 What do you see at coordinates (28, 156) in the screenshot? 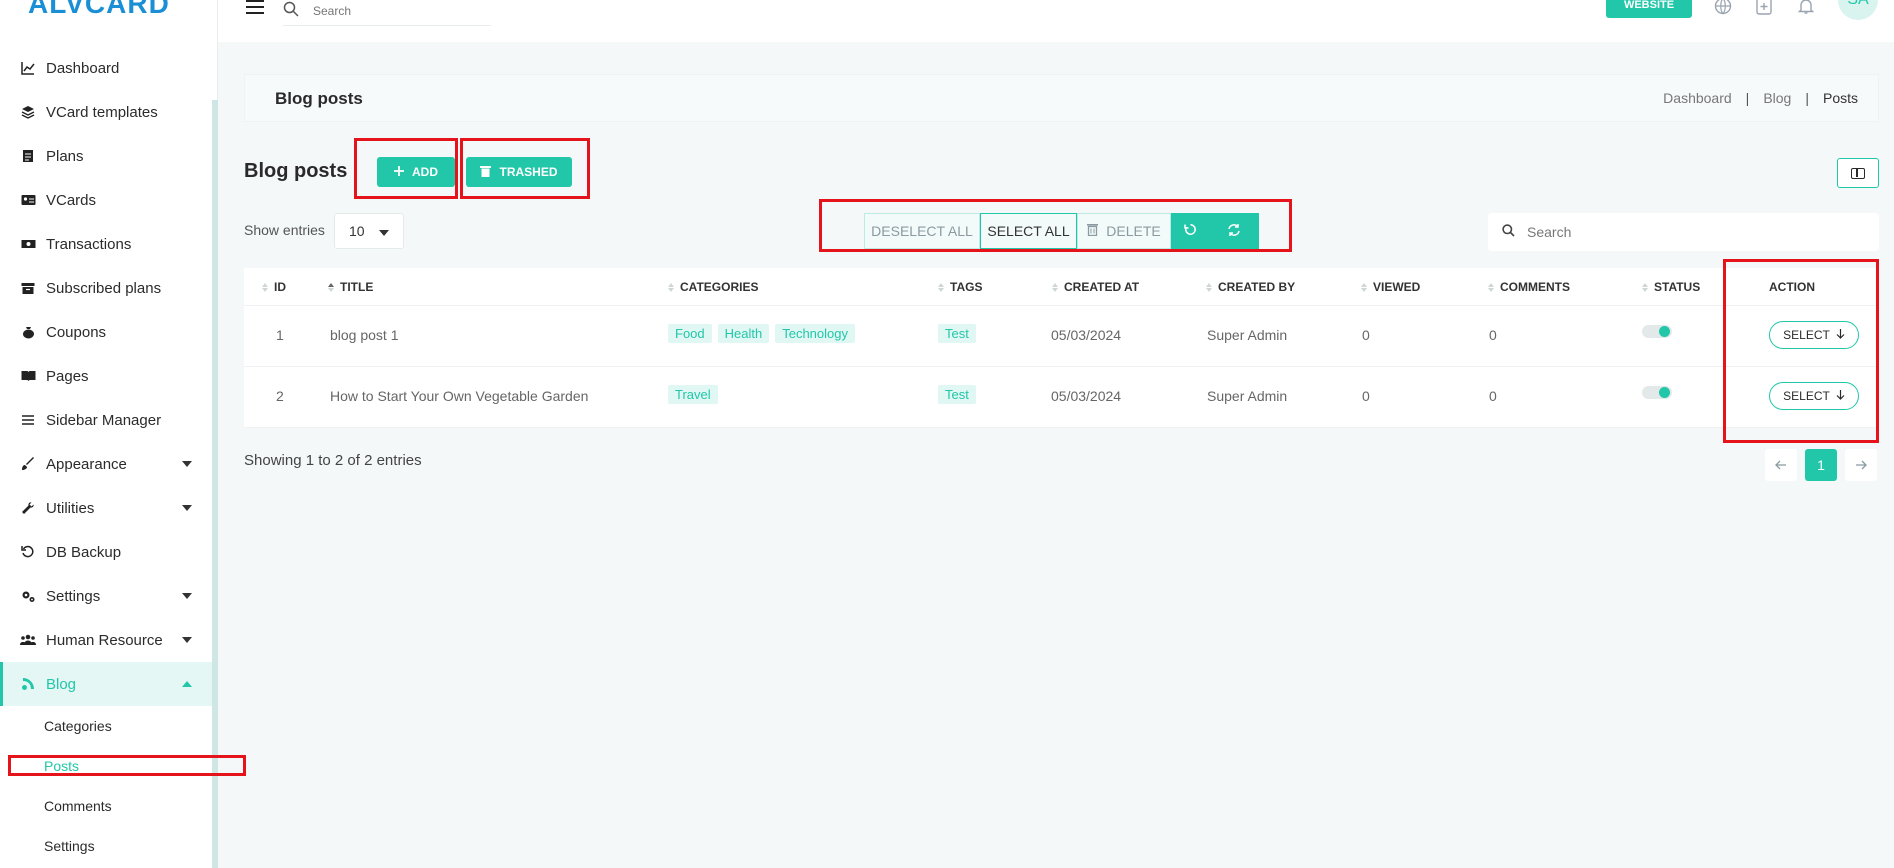
I see `document-icon` at bounding box center [28, 156].